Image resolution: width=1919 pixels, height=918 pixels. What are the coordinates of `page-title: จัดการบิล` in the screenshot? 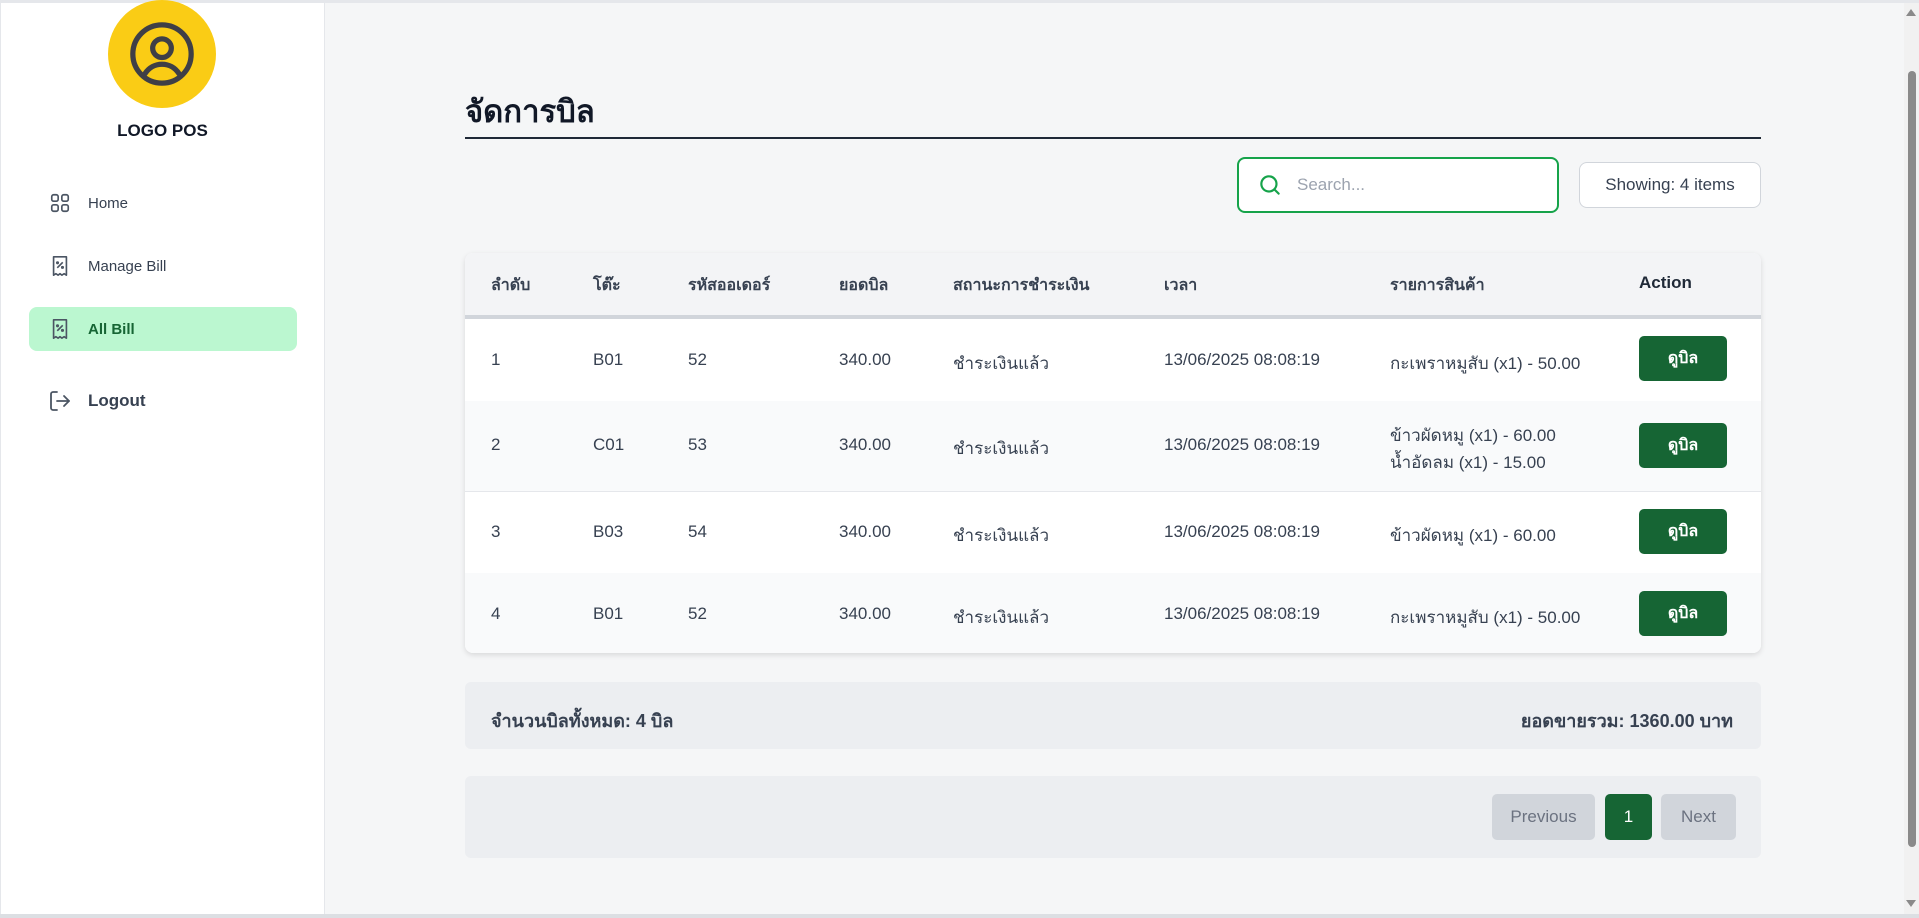 It's located at (530, 111).